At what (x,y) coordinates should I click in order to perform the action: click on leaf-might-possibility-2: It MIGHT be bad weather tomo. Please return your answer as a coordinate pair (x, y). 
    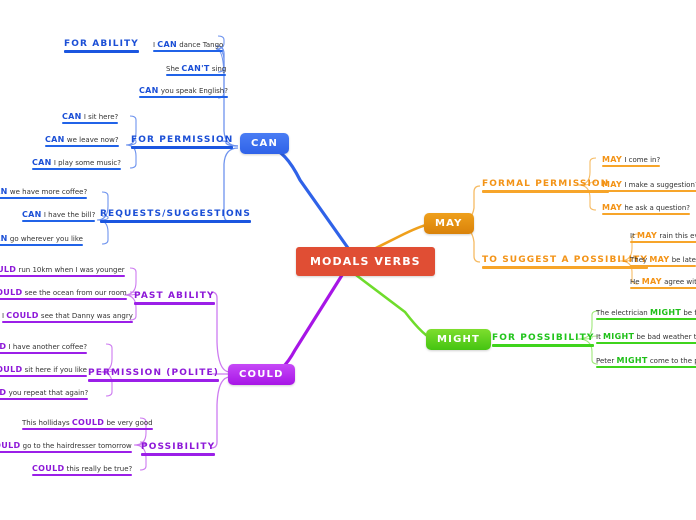
    Looking at the image, I should click on (646, 338).